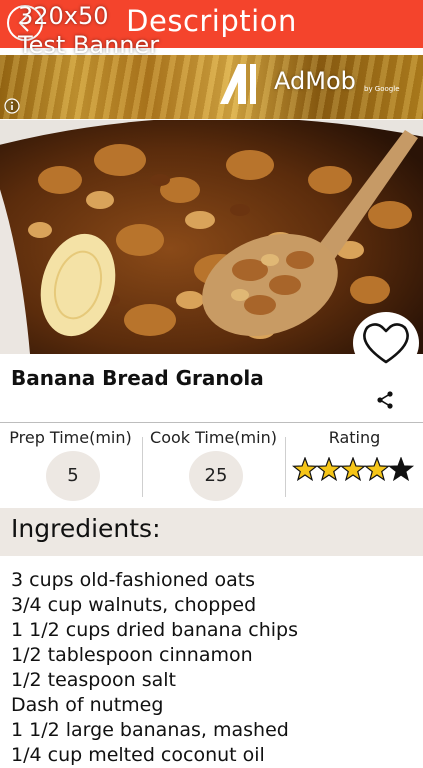  I want to click on star-empty-icon, so click(401, 469).